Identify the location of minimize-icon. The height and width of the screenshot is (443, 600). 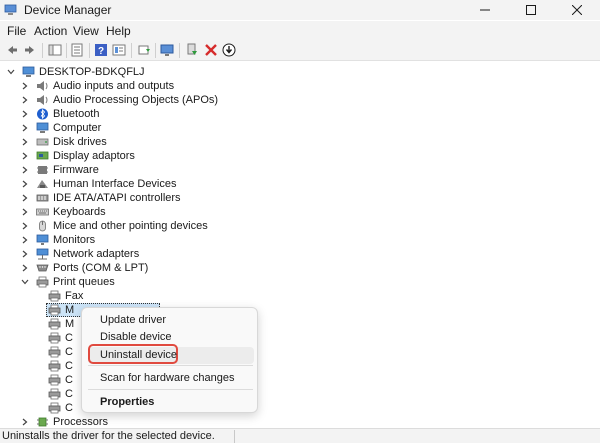
(485, 10).